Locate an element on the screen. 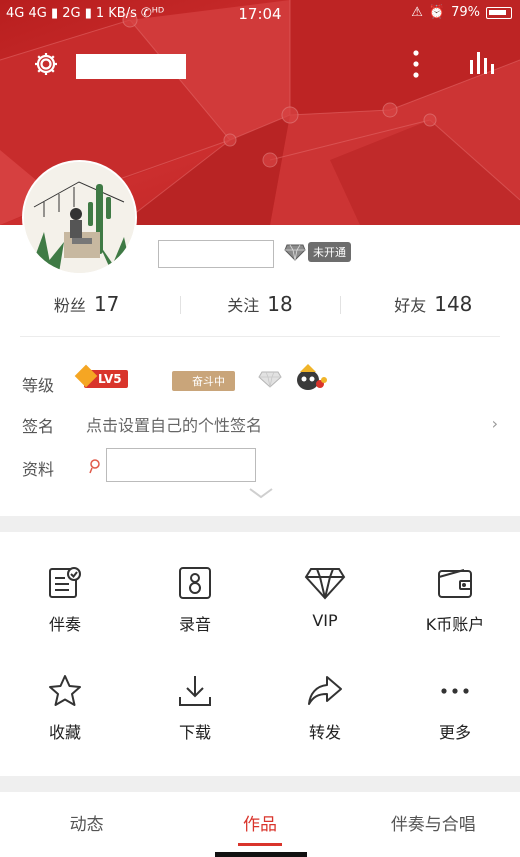 Image resolution: width=520 pixels, height=857 pixels. wallet-icon is located at coordinates (455, 583).